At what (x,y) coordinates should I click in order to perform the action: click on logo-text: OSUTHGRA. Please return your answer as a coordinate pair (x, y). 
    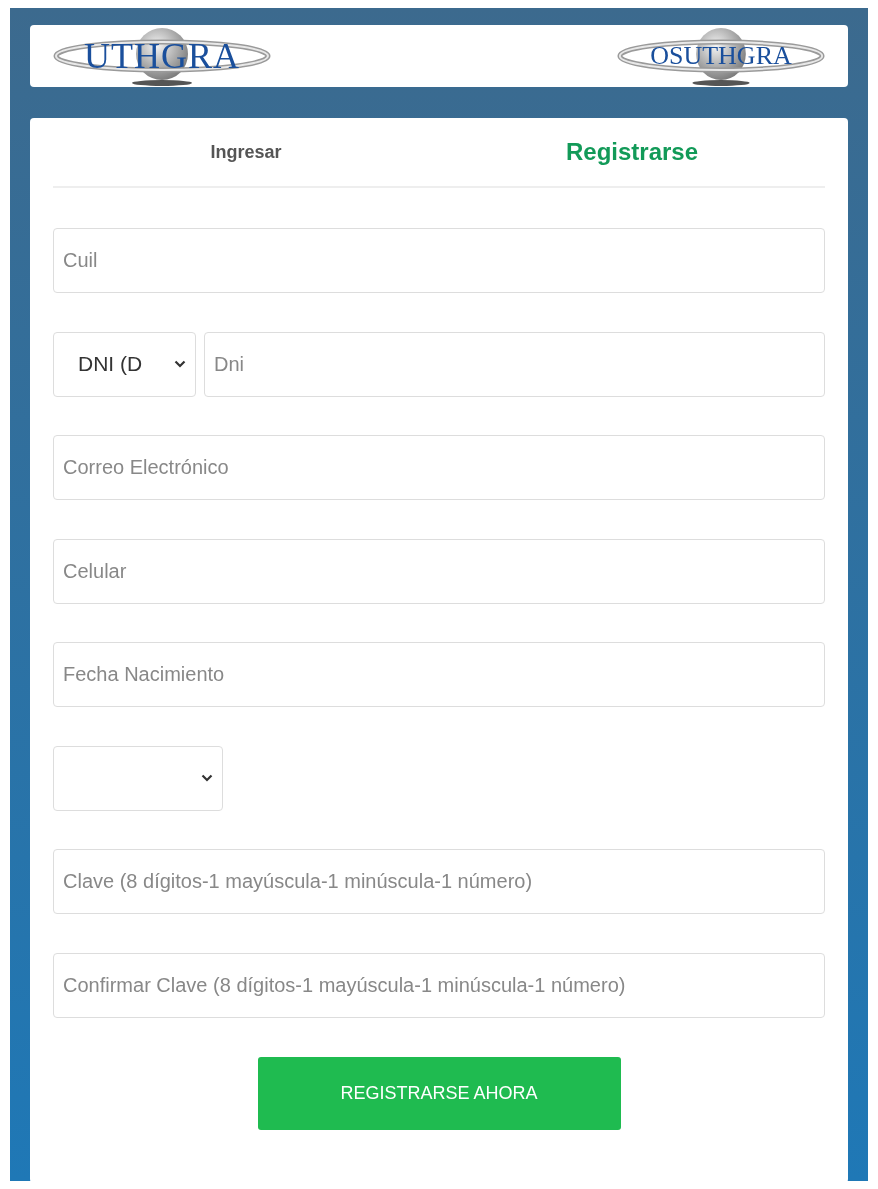
    Looking at the image, I should click on (721, 56).